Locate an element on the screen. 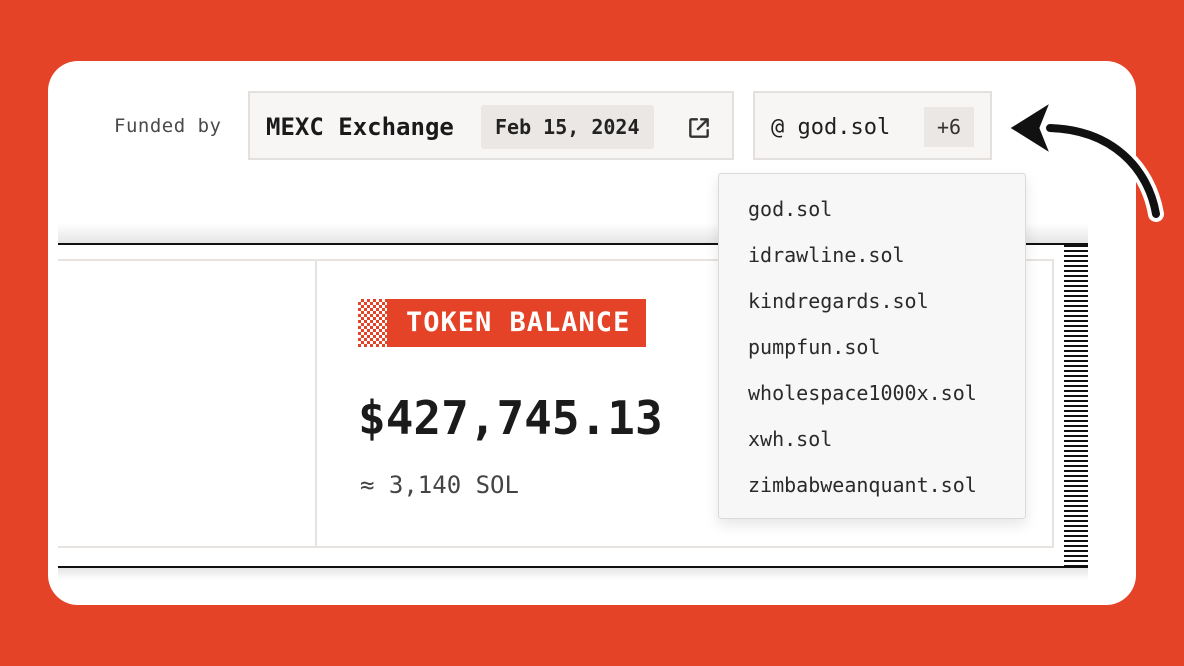 This screenshot has height=666, width=1184. domain-option: idrawline.sol is located at coordinates (872, 265).